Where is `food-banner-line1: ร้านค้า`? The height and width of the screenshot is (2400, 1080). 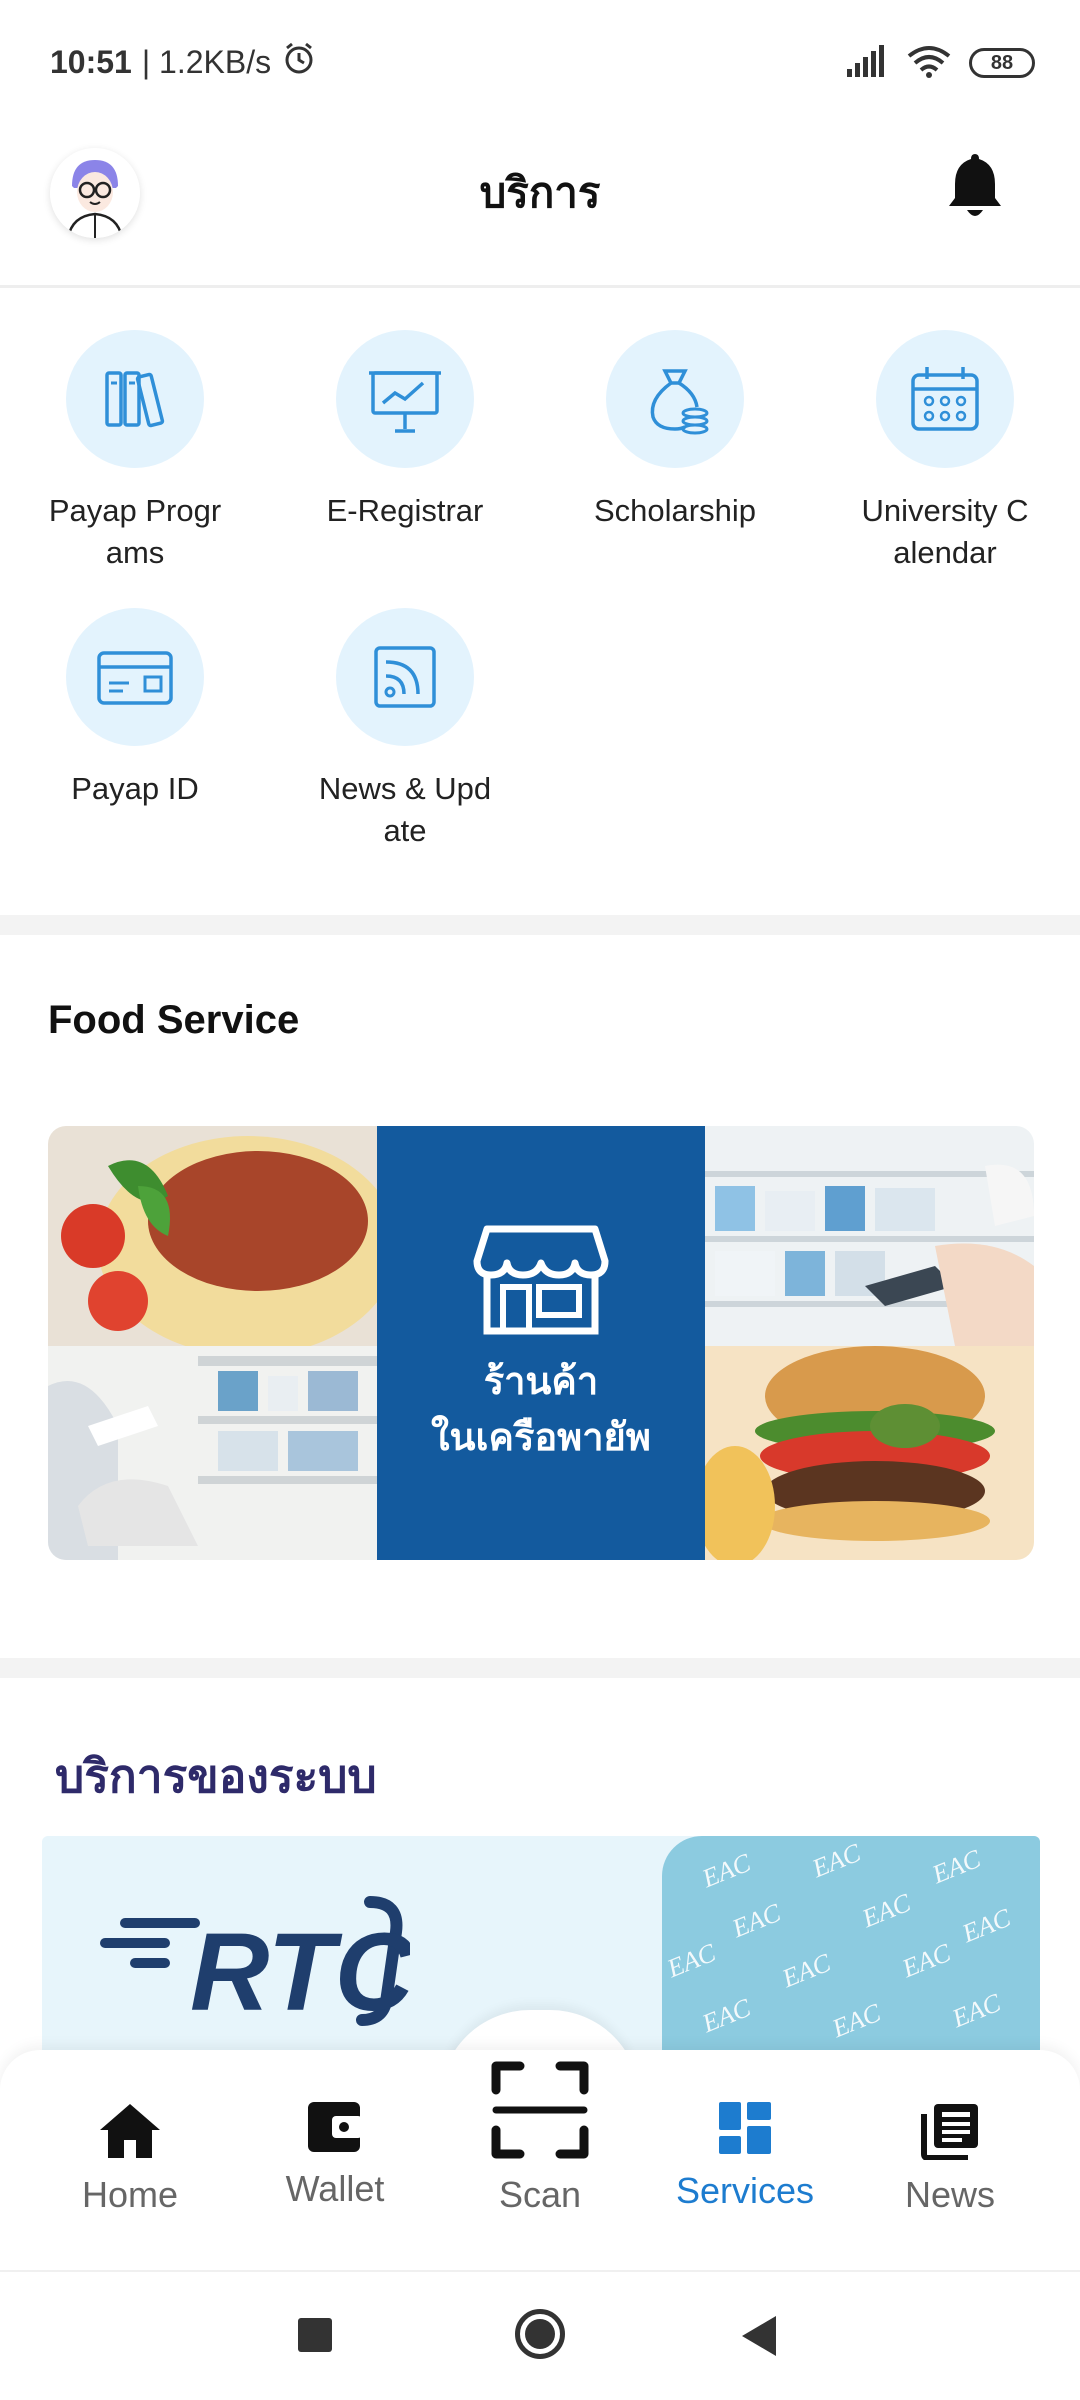 food-banner-line1: ร้านค้า is located at coordinates (541, 1381).